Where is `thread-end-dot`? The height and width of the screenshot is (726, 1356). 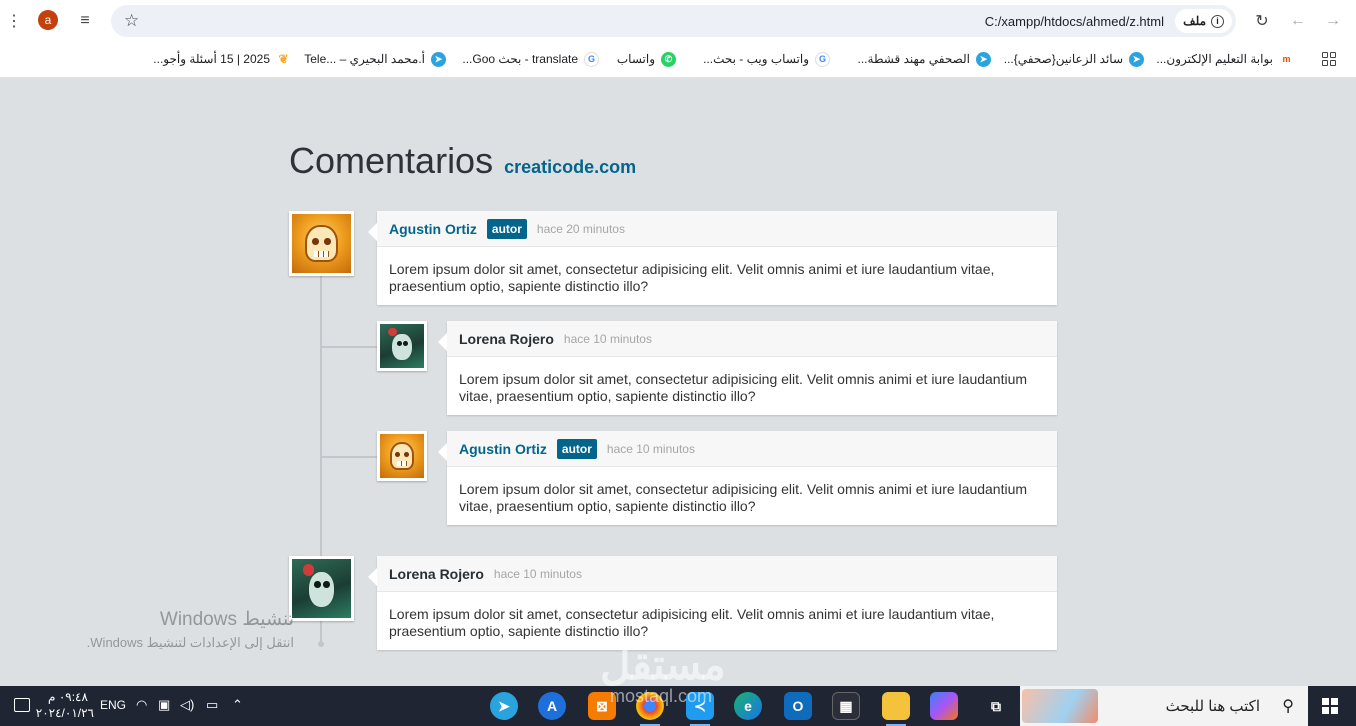
thread-end-dot is located at coordinates (321, 644).